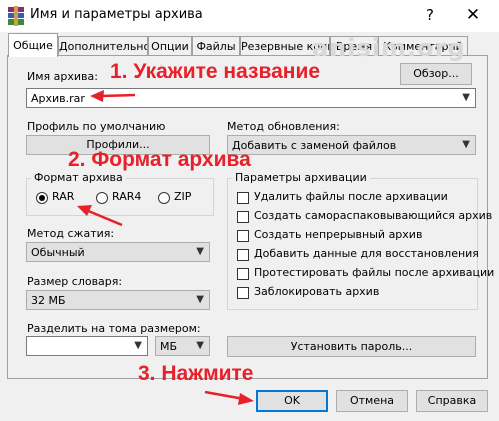 Image resolution: width=499 pixels, height=421 pixels. What do you see at coordinates (75, 281) in the screenshot?
I see `dictionary-label: Размер словаря:` at bounding box center [75, 281].